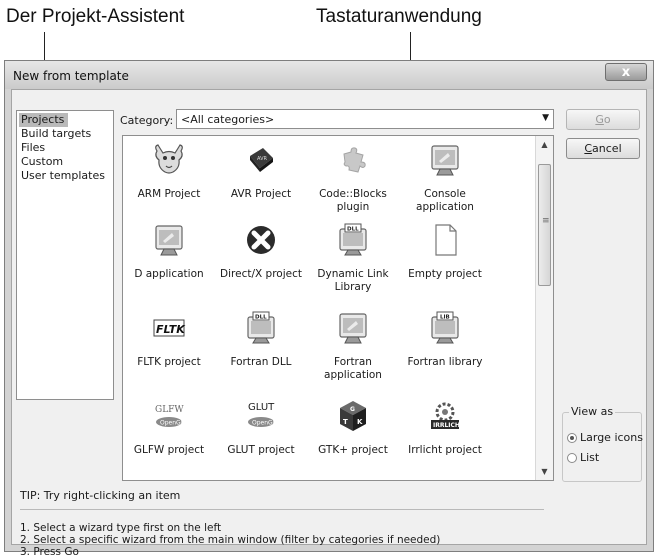 The height and width of the screenshot is (558, 658). I want to click on template-label: D application, so click(169, 274).